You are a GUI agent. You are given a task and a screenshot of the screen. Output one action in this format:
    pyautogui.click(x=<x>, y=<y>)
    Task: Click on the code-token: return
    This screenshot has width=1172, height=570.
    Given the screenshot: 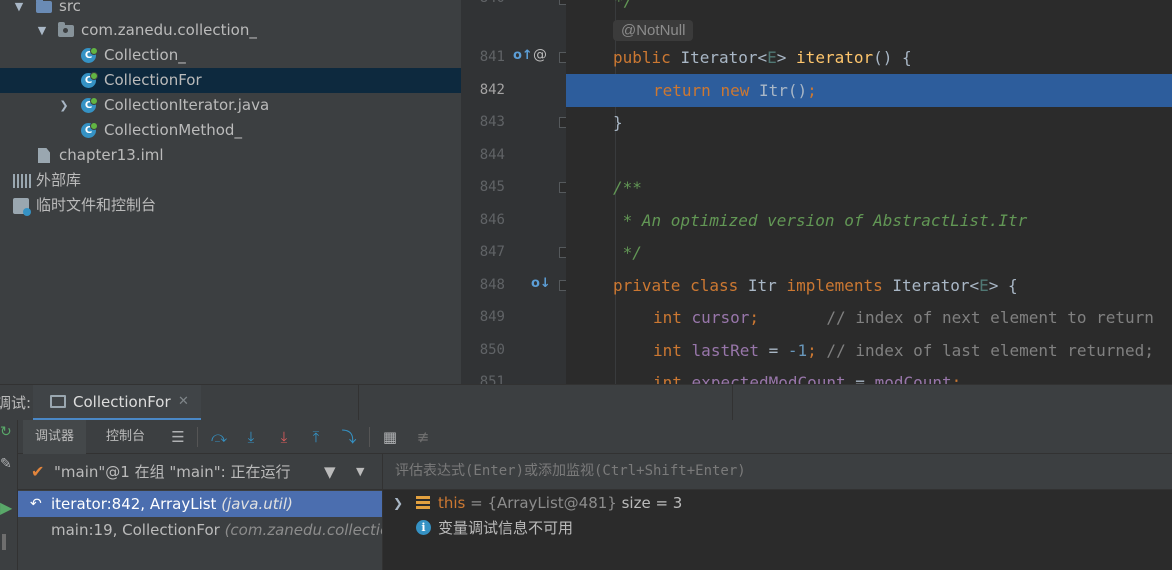 What is the action you would take?
    pyautogui.click(x=682, y=90)
    